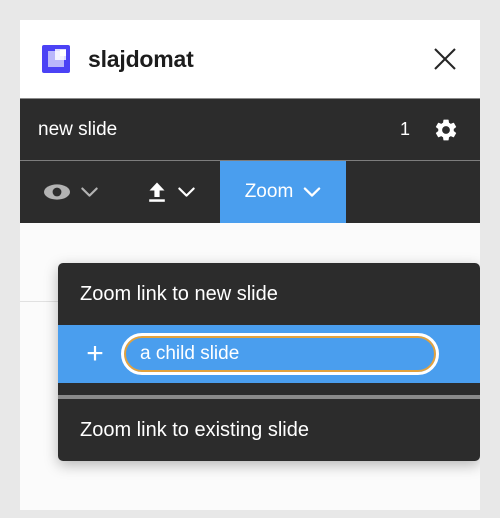  I want to click on slide-name: new slide, so click(78, 129).